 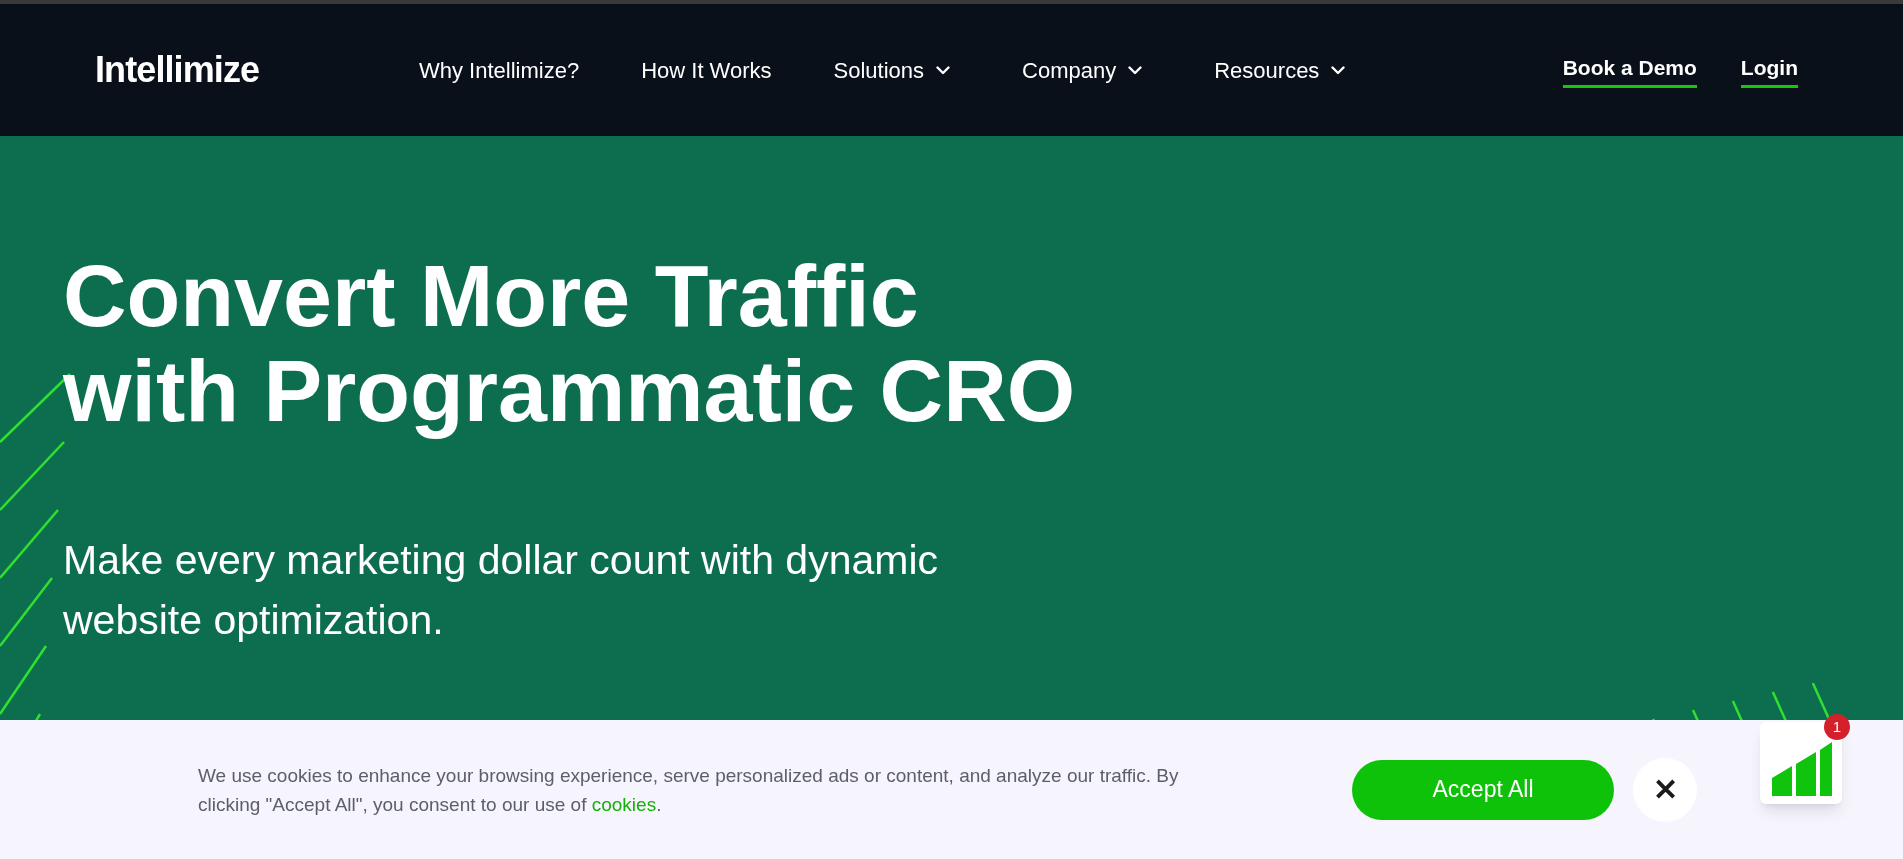 I want to click on nav-label: Company, so click(x=1069, y=70).